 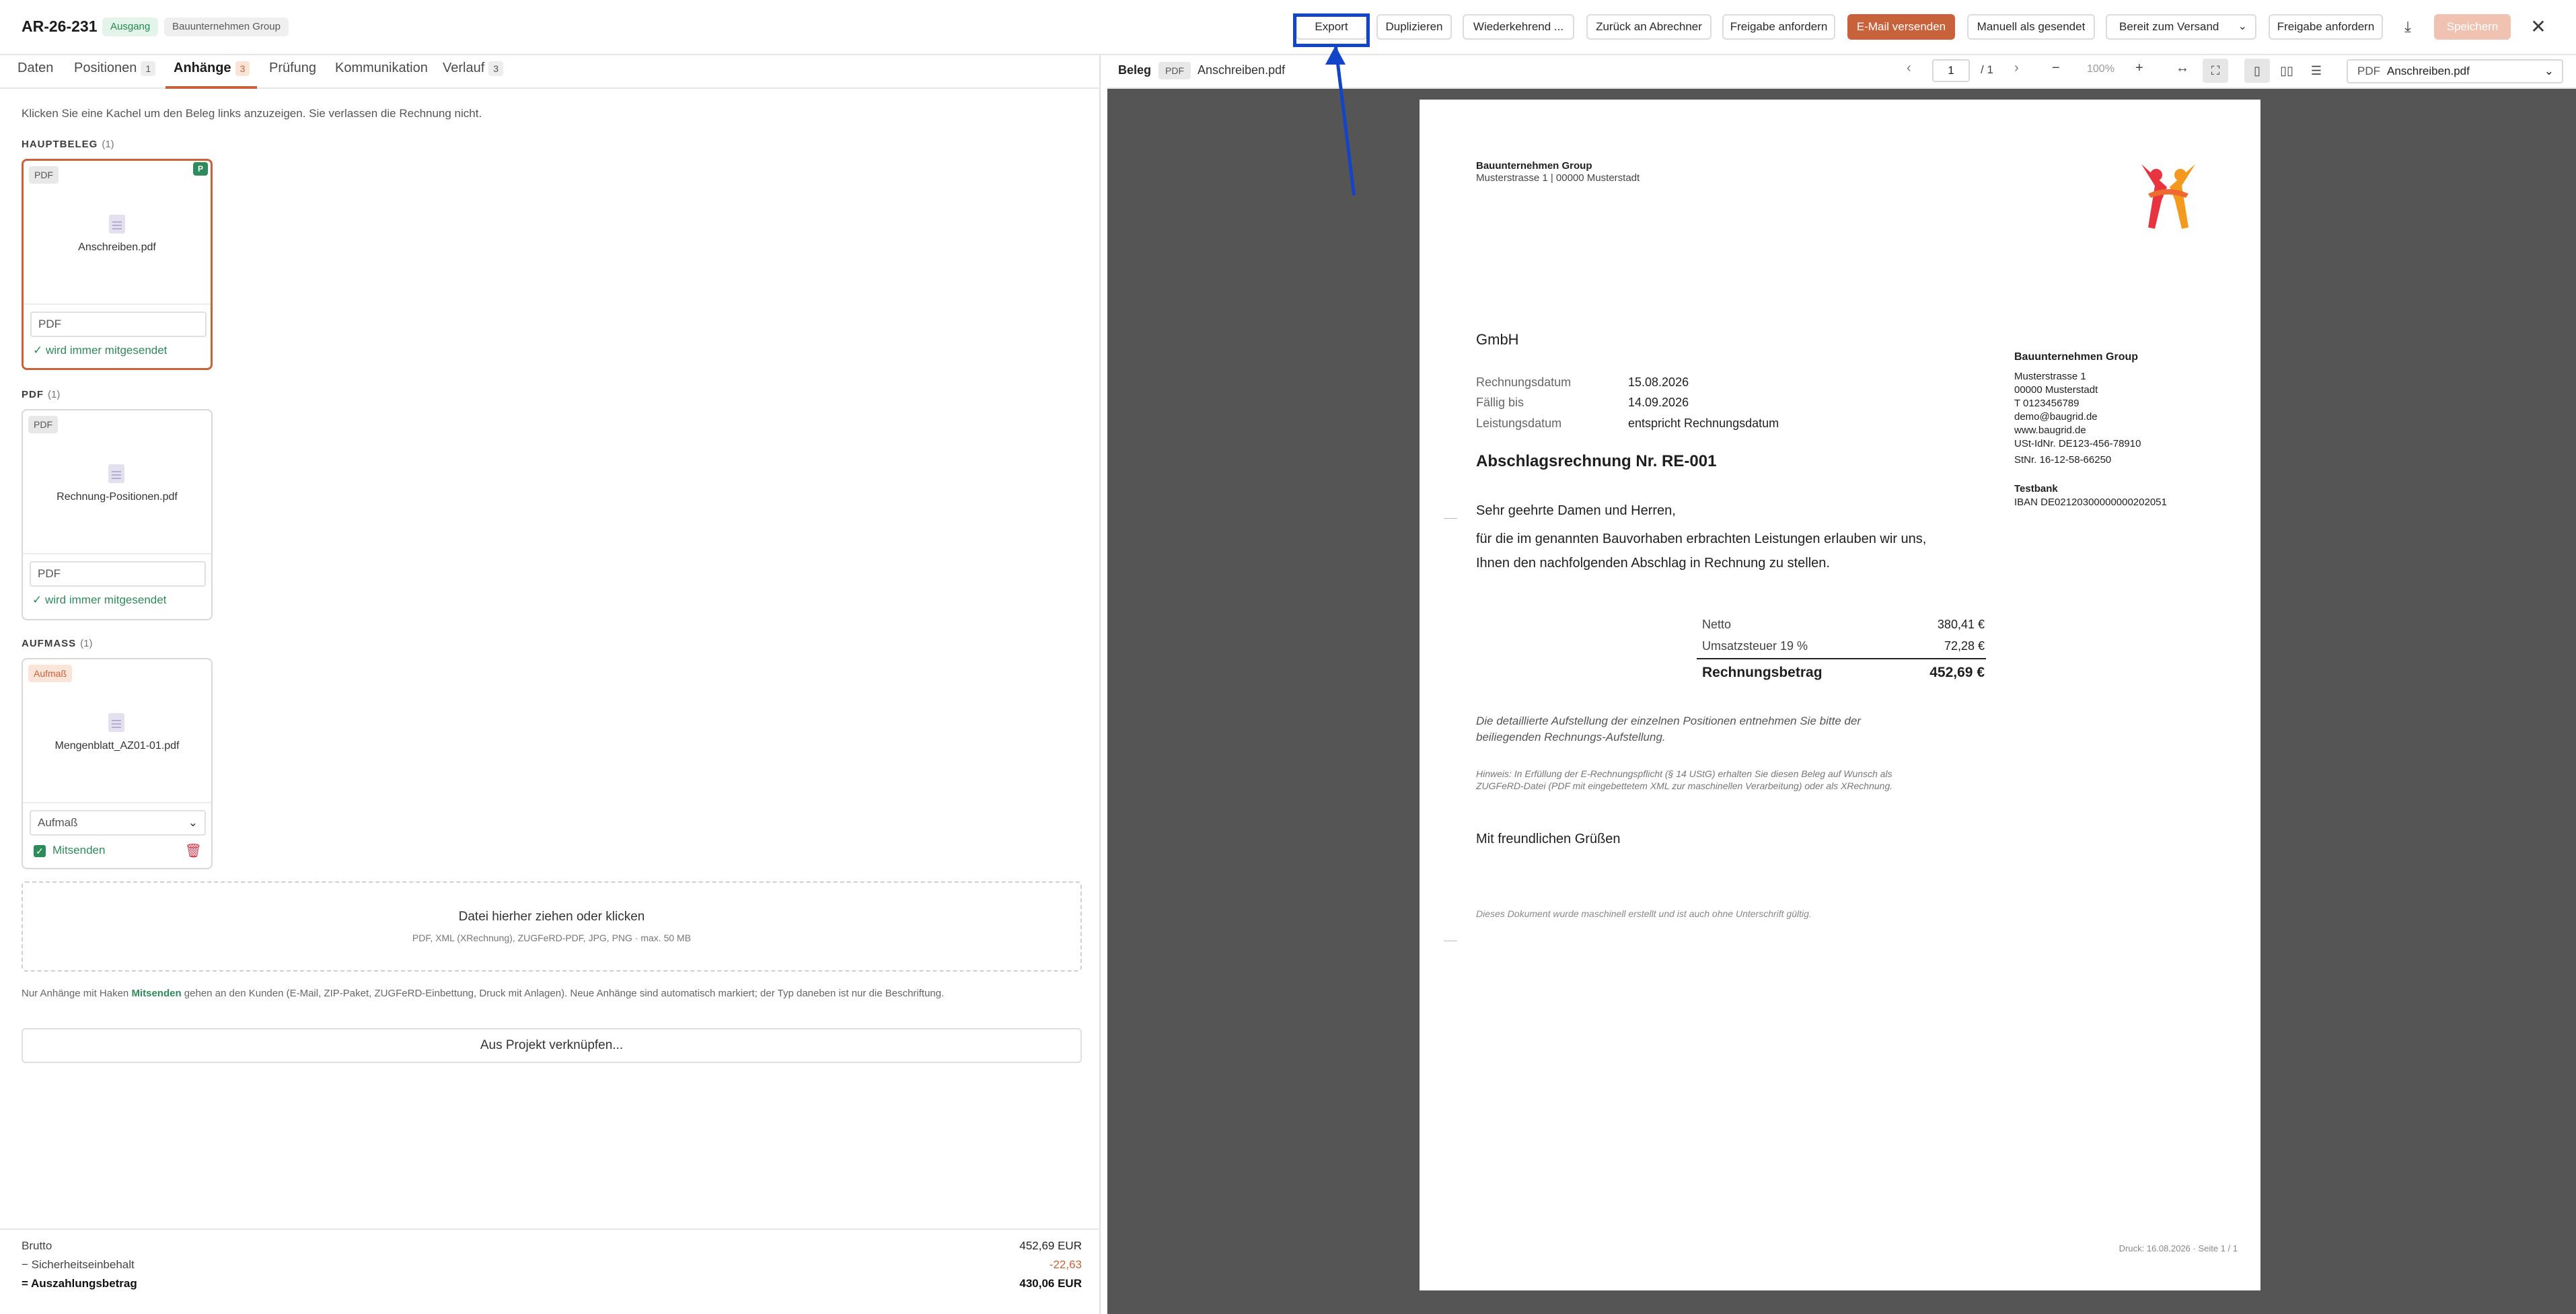 I want to click on tab-pruefung: Prüfung, so click(x=292, y=68).